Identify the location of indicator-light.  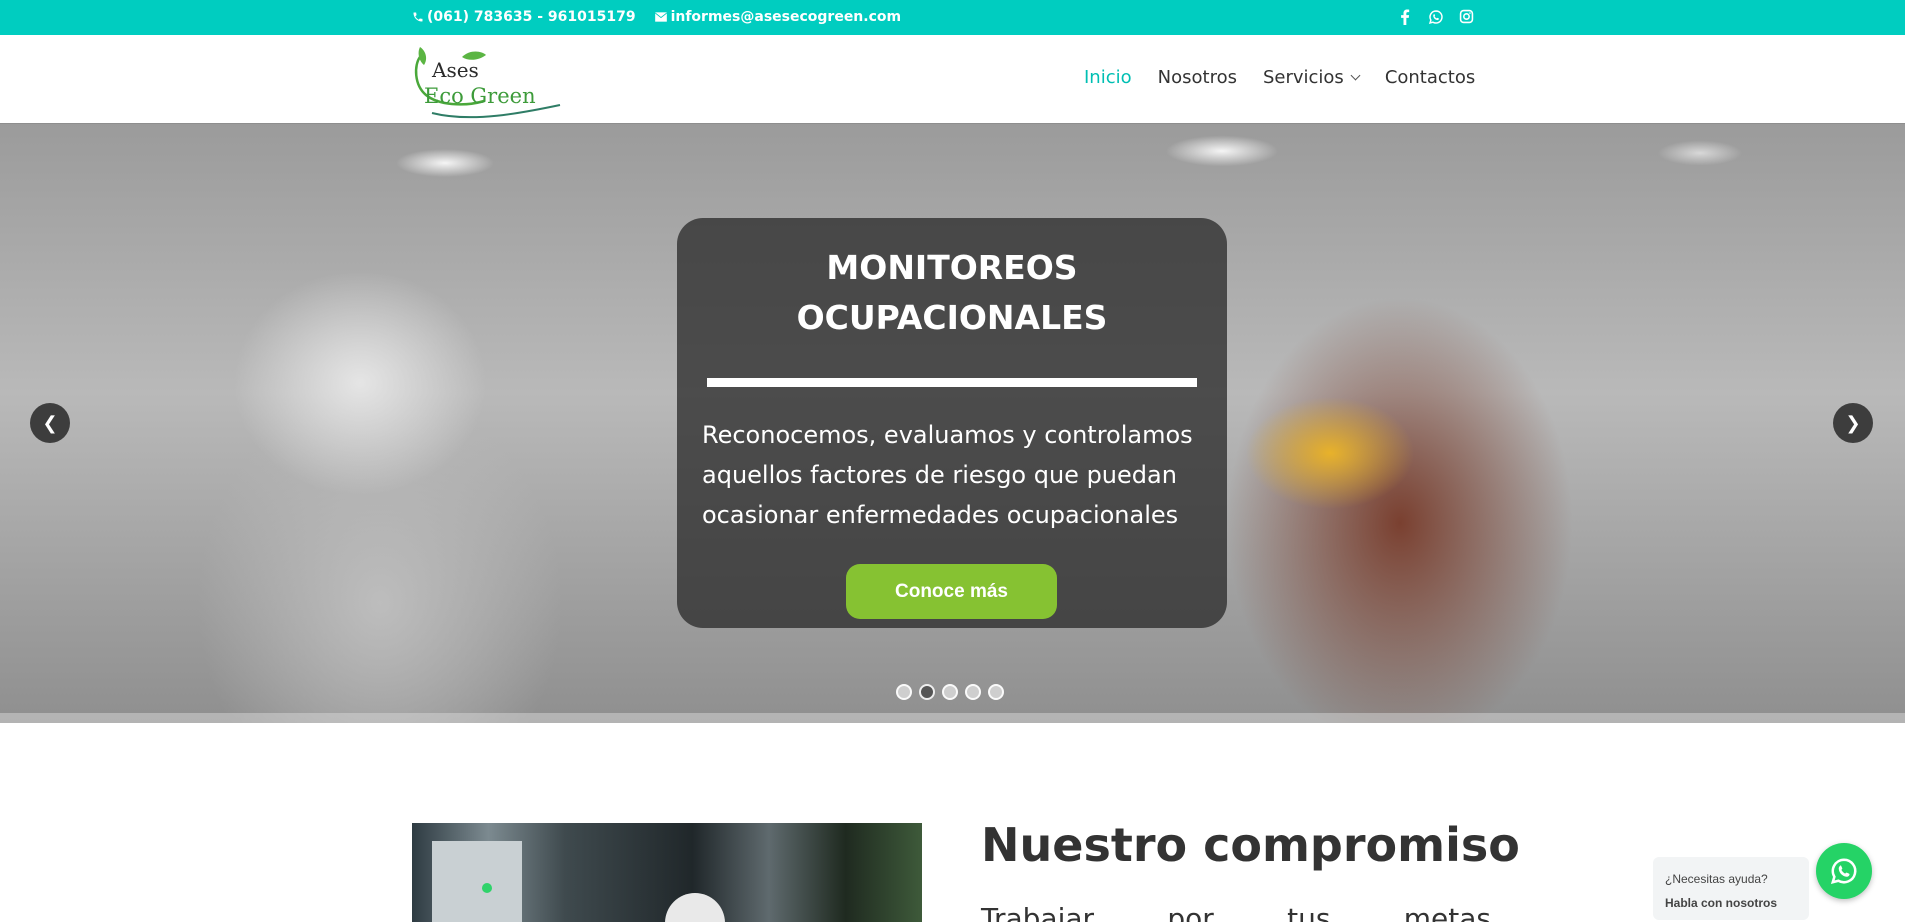
(487, 888).